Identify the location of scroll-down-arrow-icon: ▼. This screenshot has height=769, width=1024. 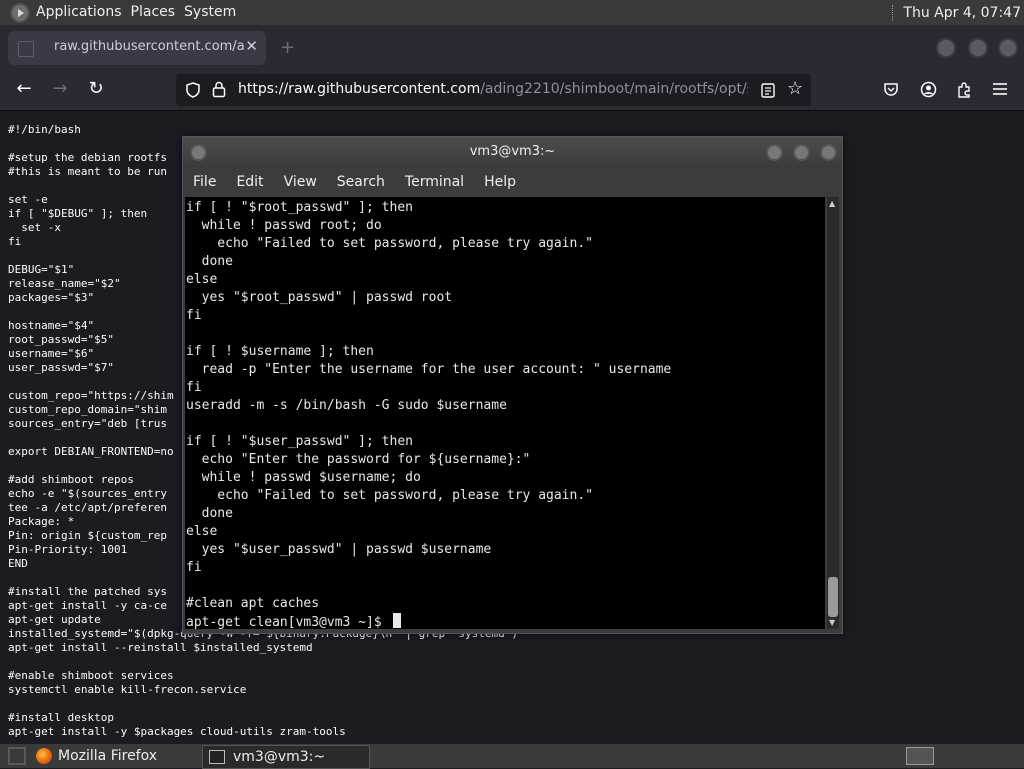
(832, 622).